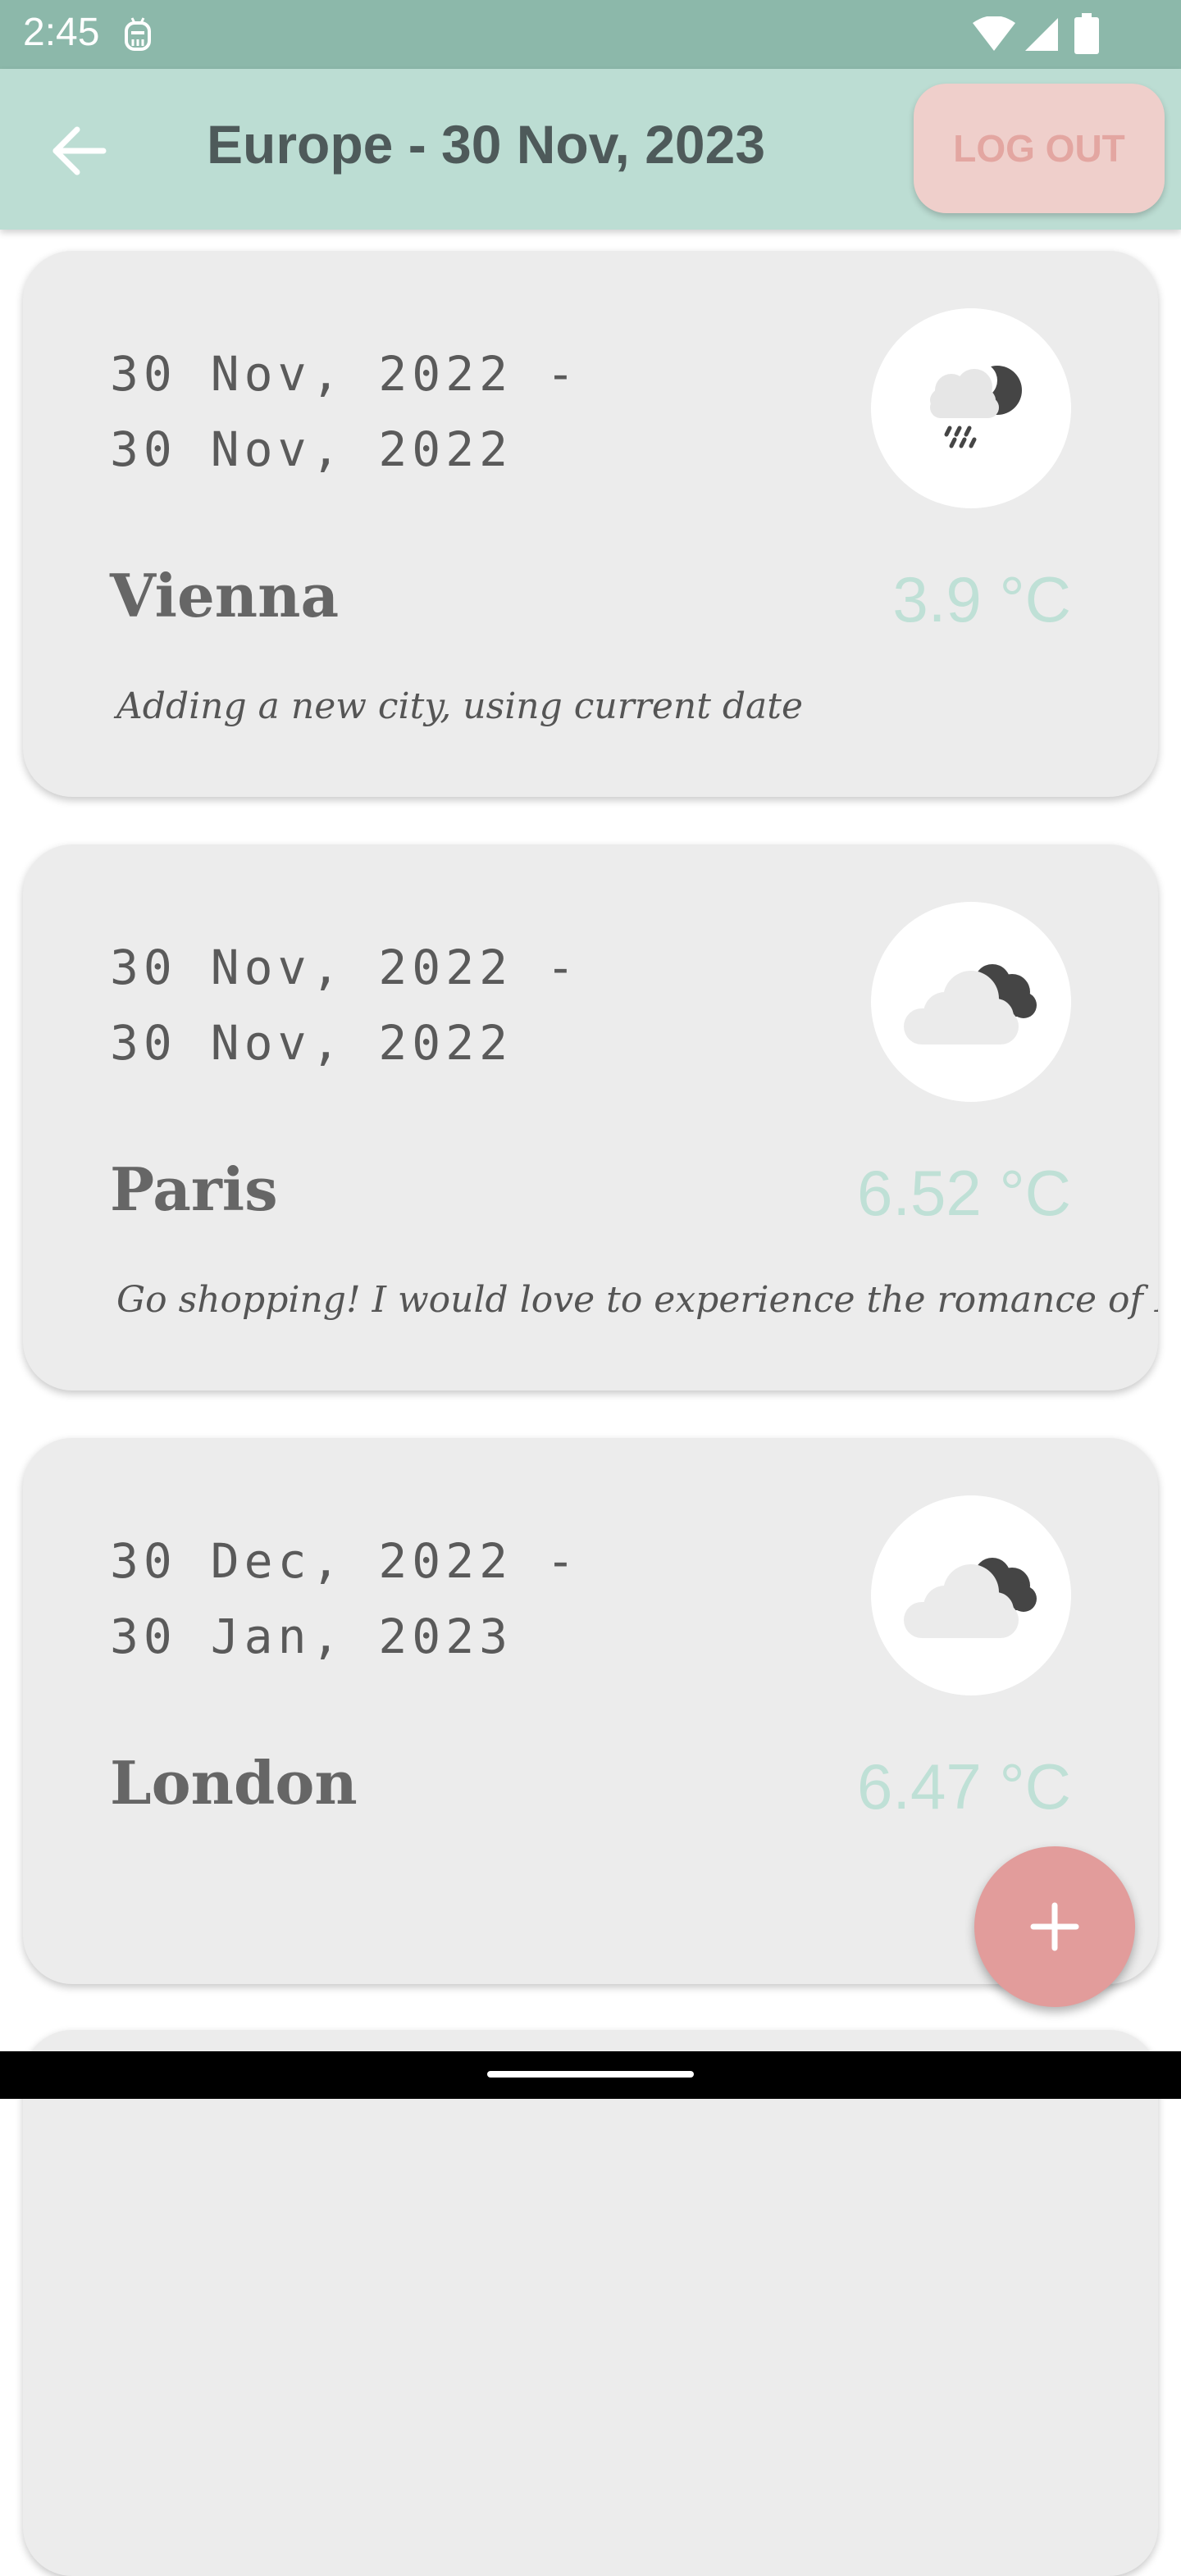 The width and height of the screenshot is (1181, 2576). Describe the element at coordinates (963, 1193) in the screenshot. I see `temperature: 6.52 °C` at that location.